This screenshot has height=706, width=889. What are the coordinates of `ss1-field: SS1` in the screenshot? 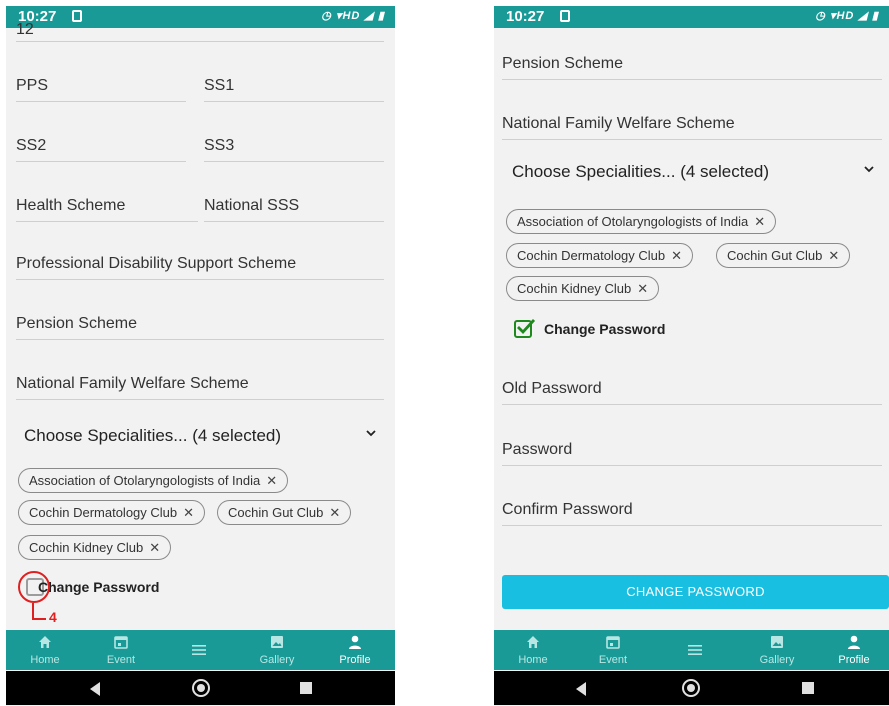 It's located at (294, 85).